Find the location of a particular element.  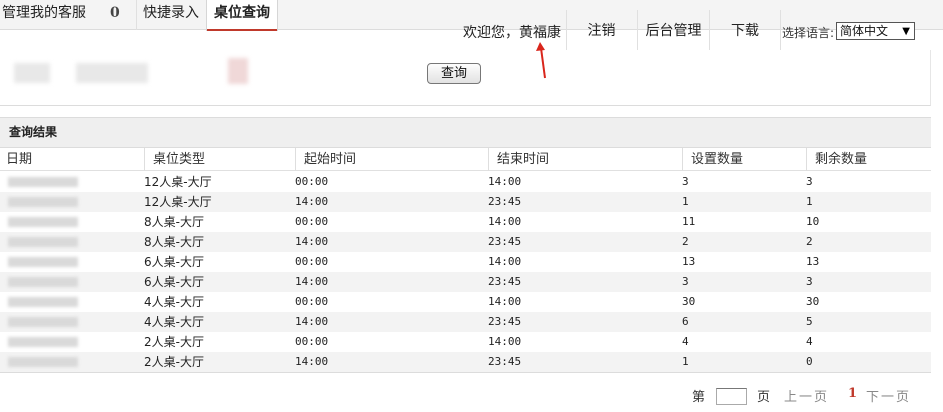

blurred-field-icon is located at coordinates (238, 71).